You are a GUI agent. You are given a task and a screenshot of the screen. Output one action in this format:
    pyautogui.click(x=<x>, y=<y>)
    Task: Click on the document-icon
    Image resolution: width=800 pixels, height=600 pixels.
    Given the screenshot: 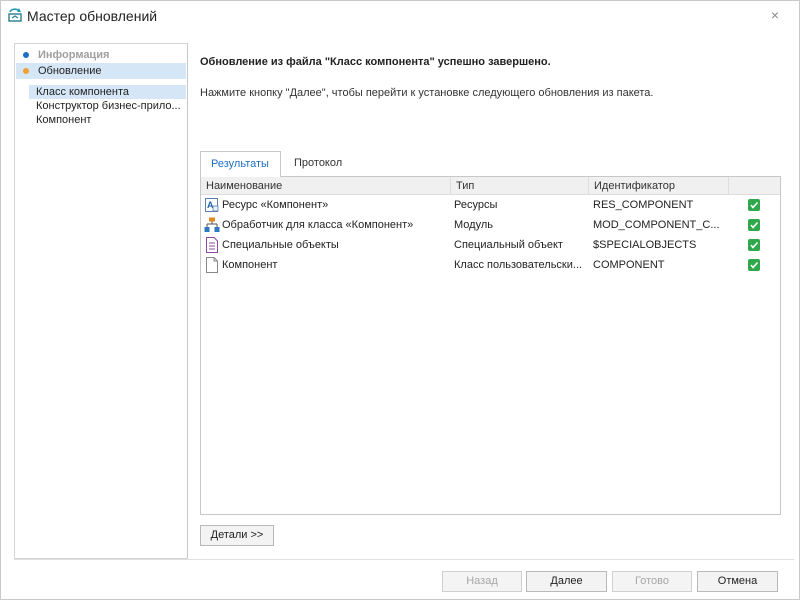 What is the action you would take?
    pyautogui.click(x=212, y=265)
    